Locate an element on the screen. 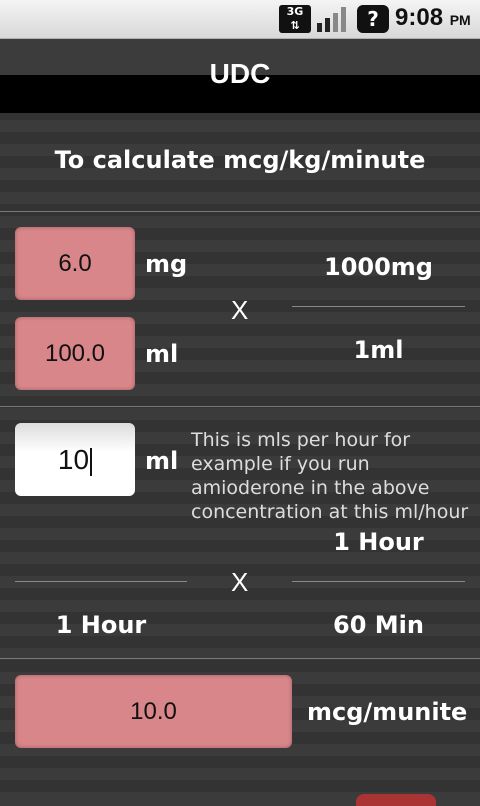 This screenshot has width=480, height=806. rate-input: 10 is located at coordinates (75, 459).